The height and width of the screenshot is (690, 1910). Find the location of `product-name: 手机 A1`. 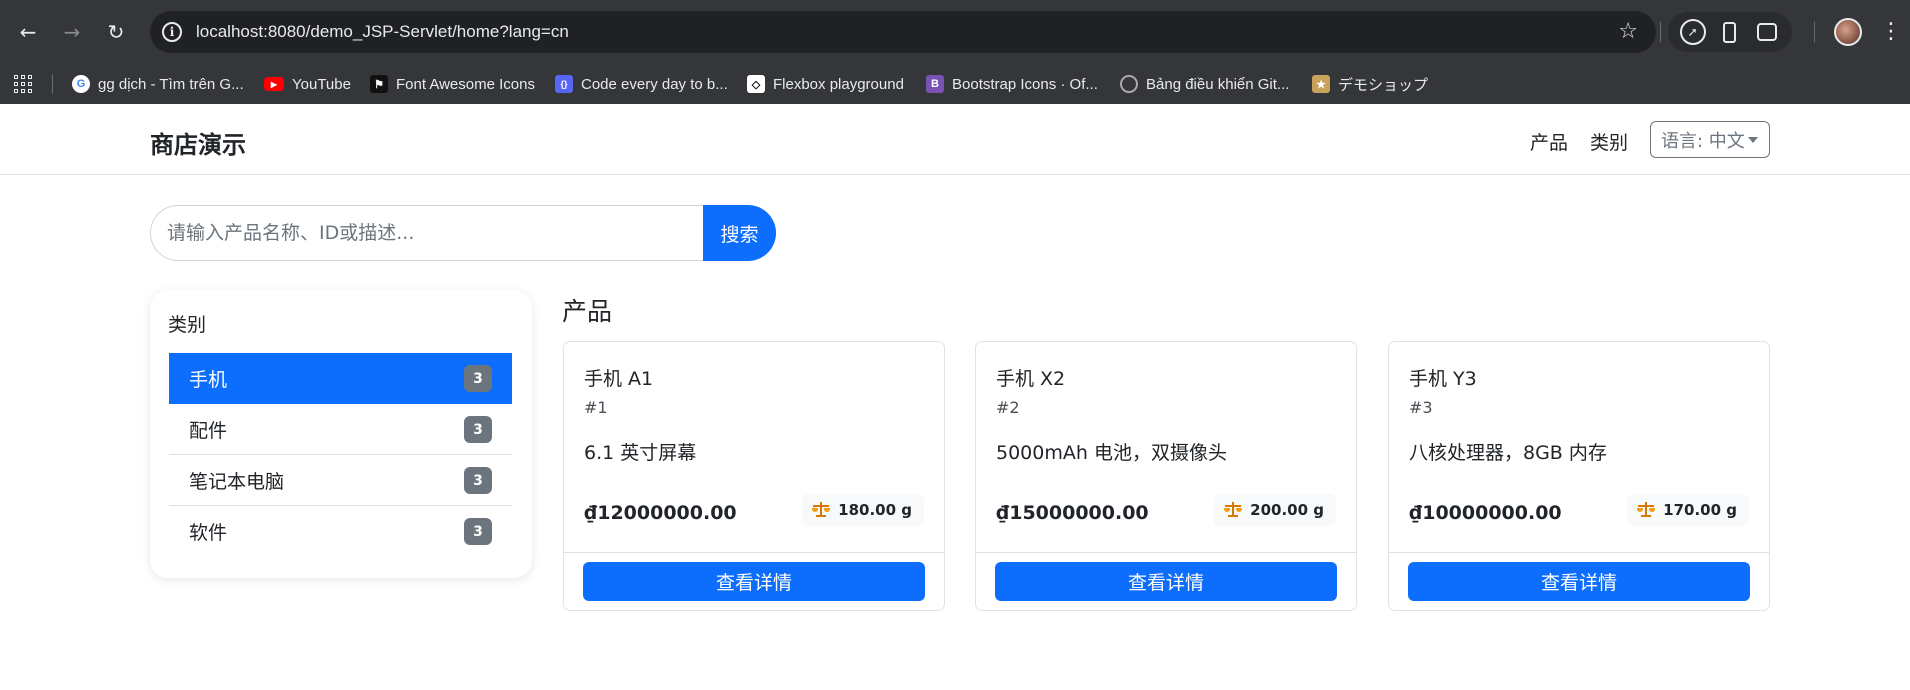

product-name: 手机 A1 is located at coordinates (619, 379).